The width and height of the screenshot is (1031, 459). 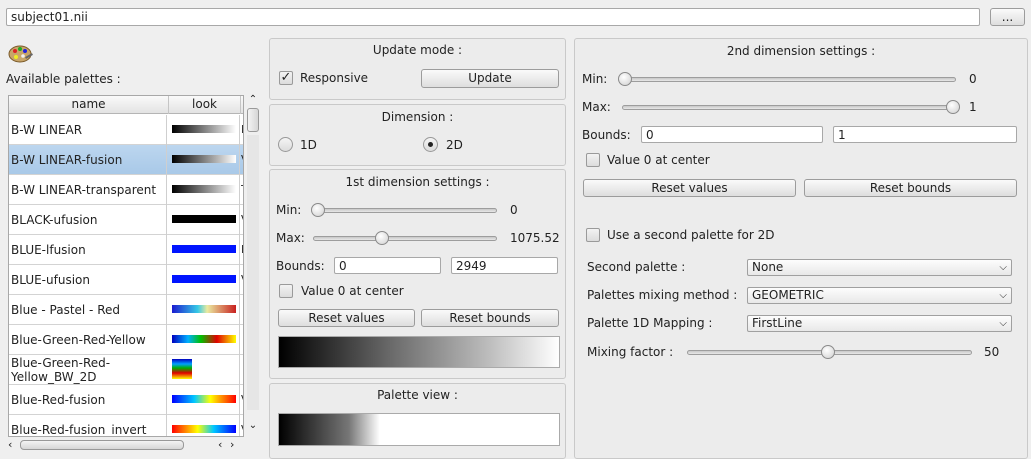 I want to click on mapping-label: Palette 1D Mapping :, so click(x=650, y=323).